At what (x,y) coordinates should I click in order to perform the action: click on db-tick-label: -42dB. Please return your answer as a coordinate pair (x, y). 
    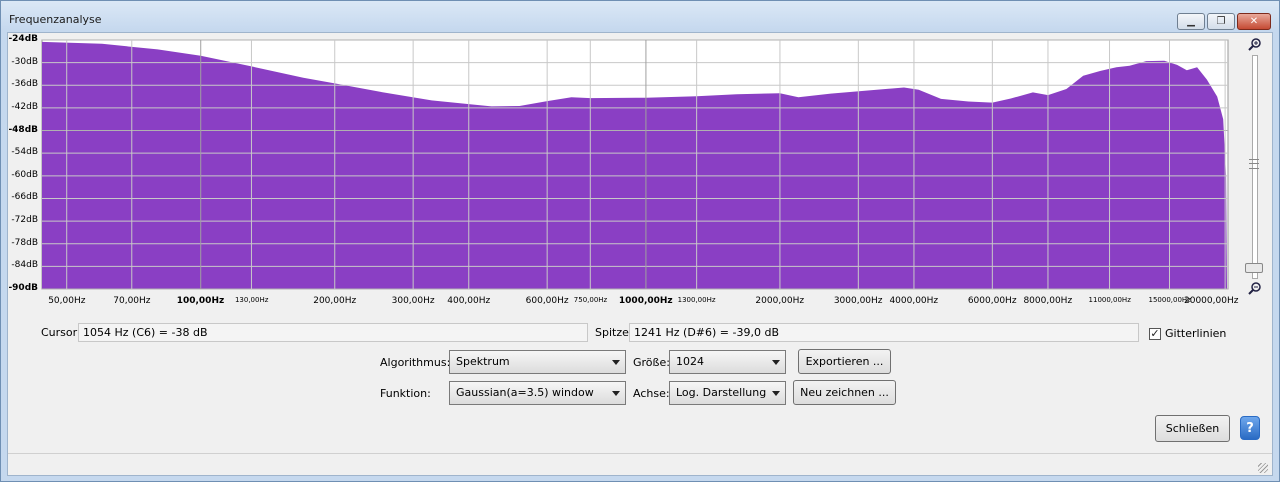
    Looking at the image, I should click on (24, 106).